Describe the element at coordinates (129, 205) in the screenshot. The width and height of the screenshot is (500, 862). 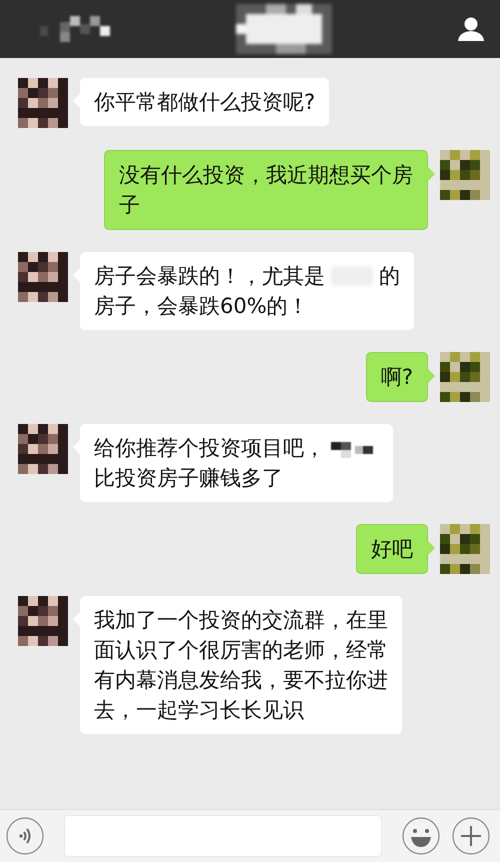
I see `message-text: 子` at that location.